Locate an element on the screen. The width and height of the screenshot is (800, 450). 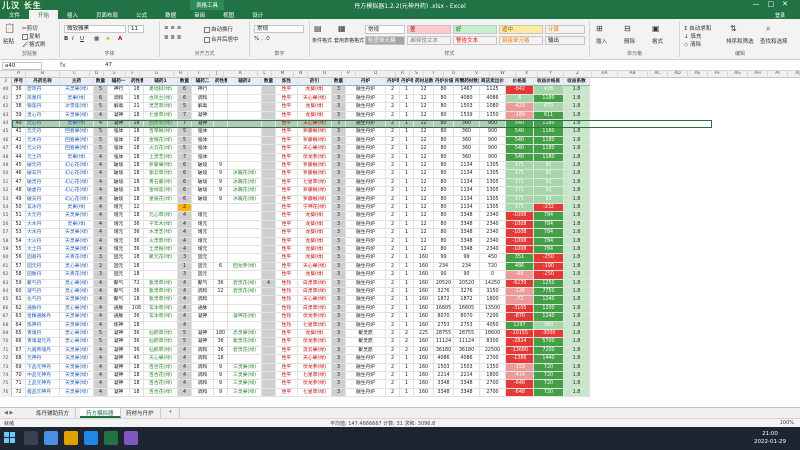
table-cell-q1: 5 is located at coordinates (101, 334).